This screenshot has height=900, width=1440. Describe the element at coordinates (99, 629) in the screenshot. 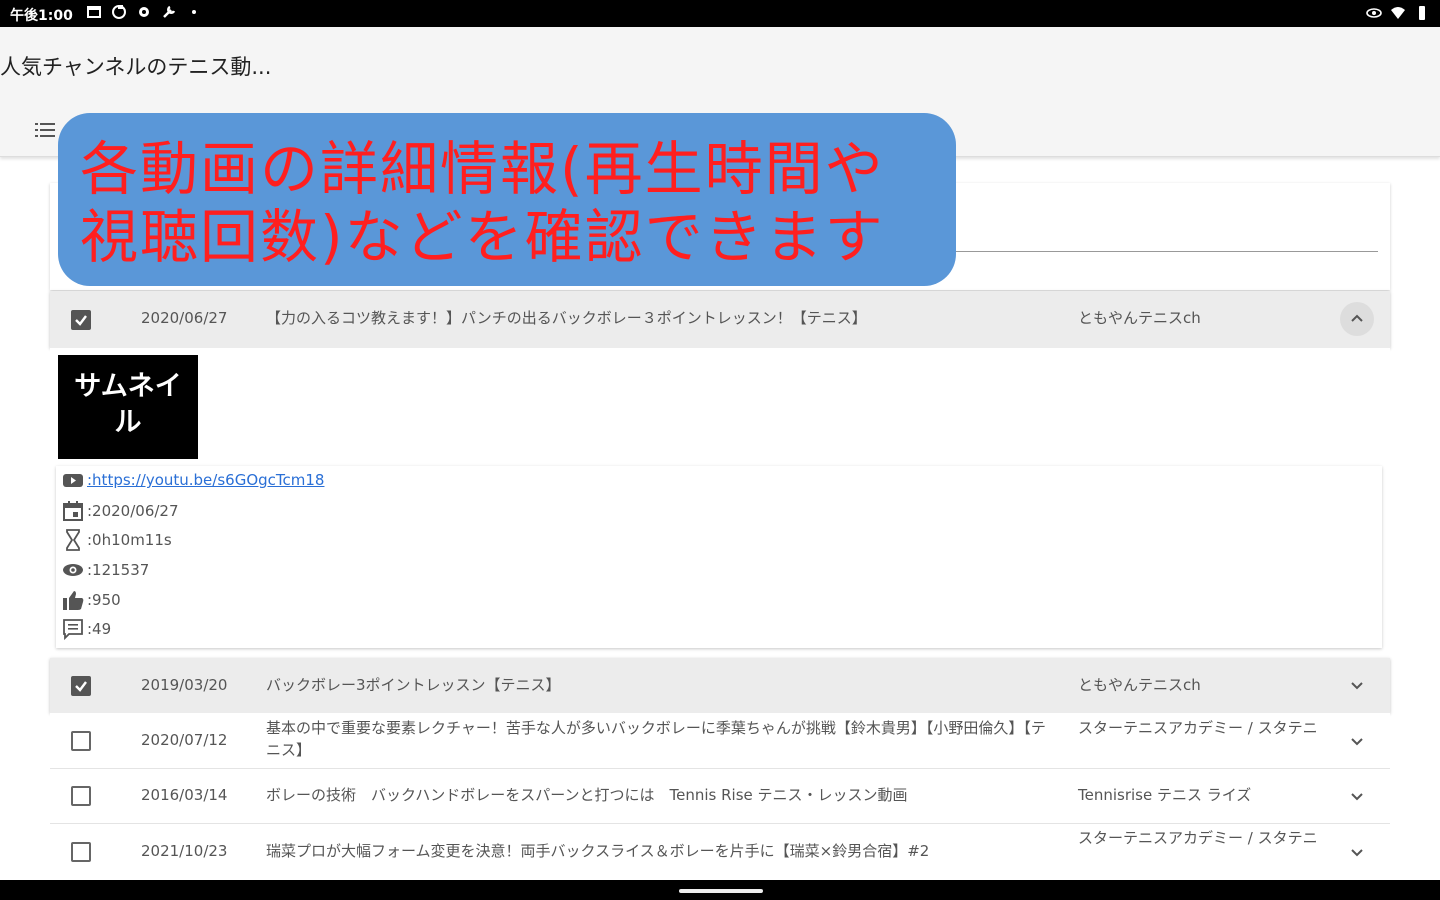

I see `video-comments: :49` at that location.